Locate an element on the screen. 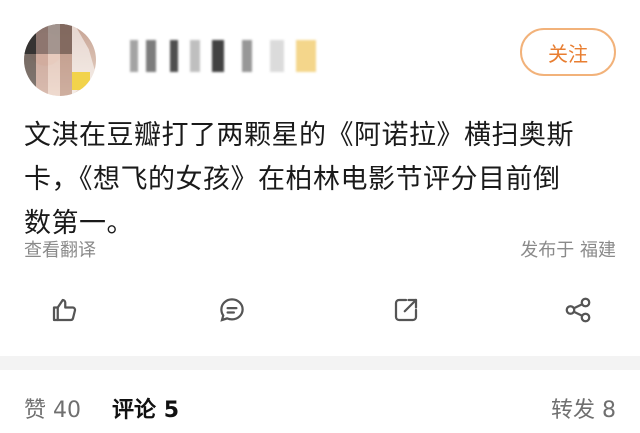  avatar is located at coordinates (60, 60).